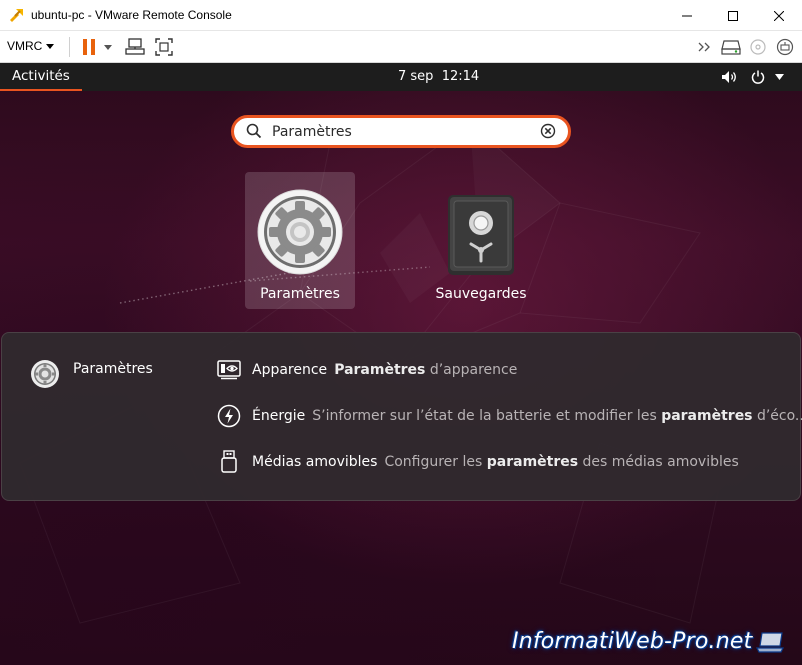  I want to click on power-menu-chevron-icon, so click(108, 47).